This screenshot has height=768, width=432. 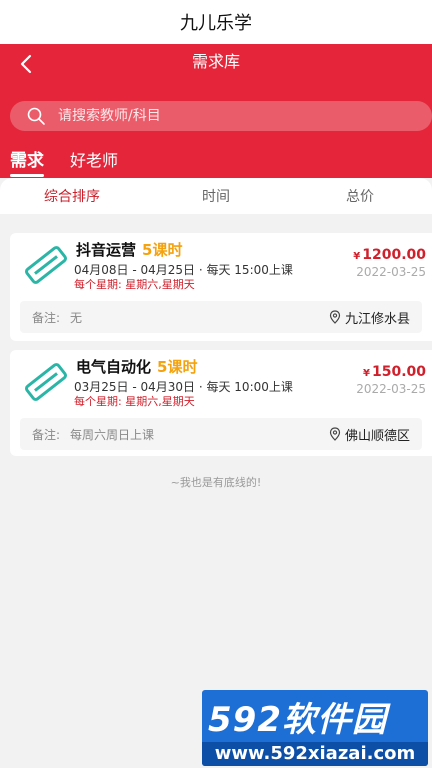 What do you see at coordinates (221, 317) in the screenshot?
I see `card-note-row: 备注: 无 九江修水县` at bounding box center [221, 317].